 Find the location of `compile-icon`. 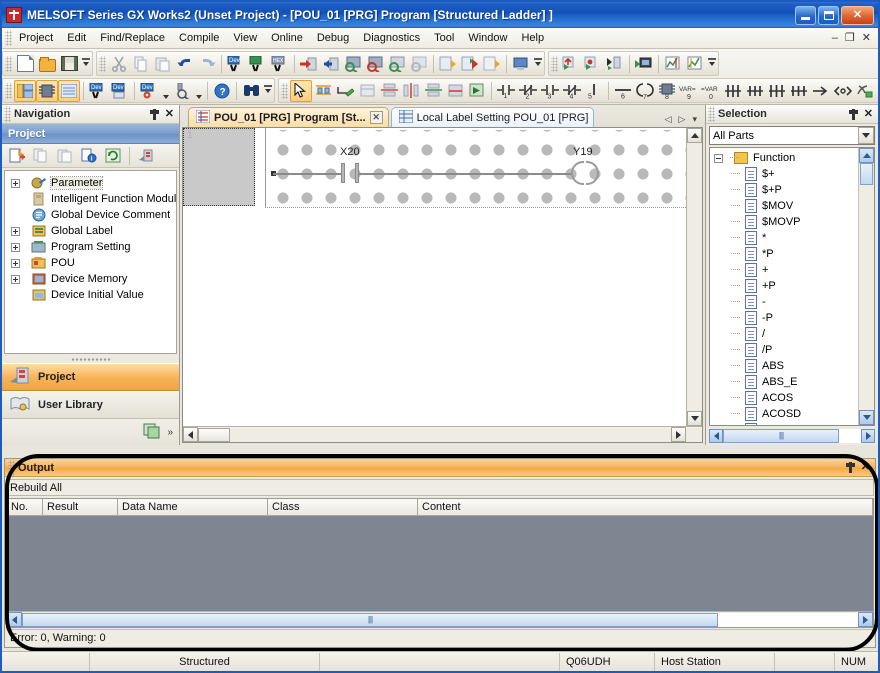

compile-icon is located at coordinates (448, 64).